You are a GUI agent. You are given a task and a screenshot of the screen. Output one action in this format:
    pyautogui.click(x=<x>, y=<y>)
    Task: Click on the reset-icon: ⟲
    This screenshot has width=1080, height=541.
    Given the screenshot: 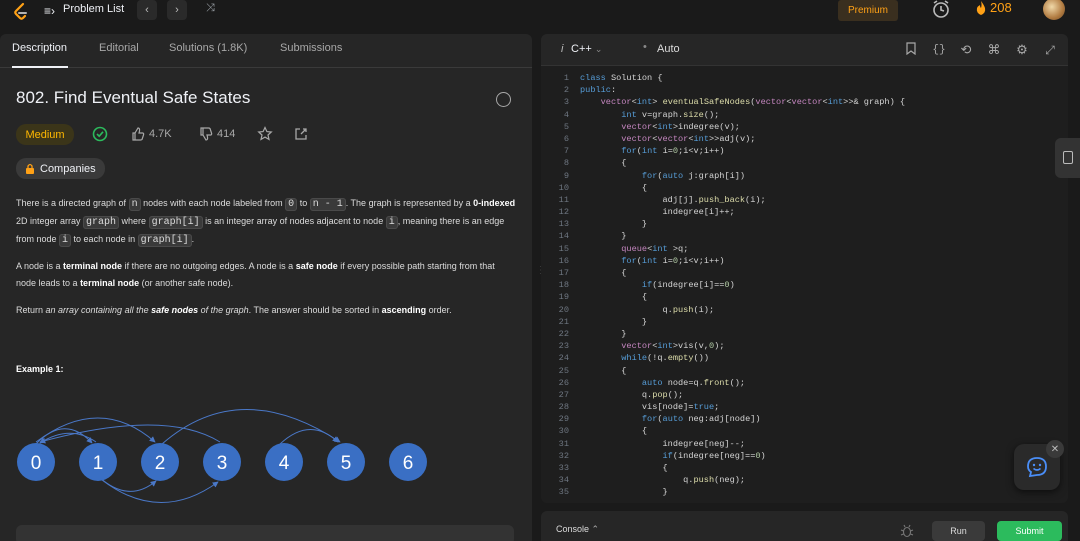 What is the action you would take?
    pyautogui.click(x=966, y=50)
    